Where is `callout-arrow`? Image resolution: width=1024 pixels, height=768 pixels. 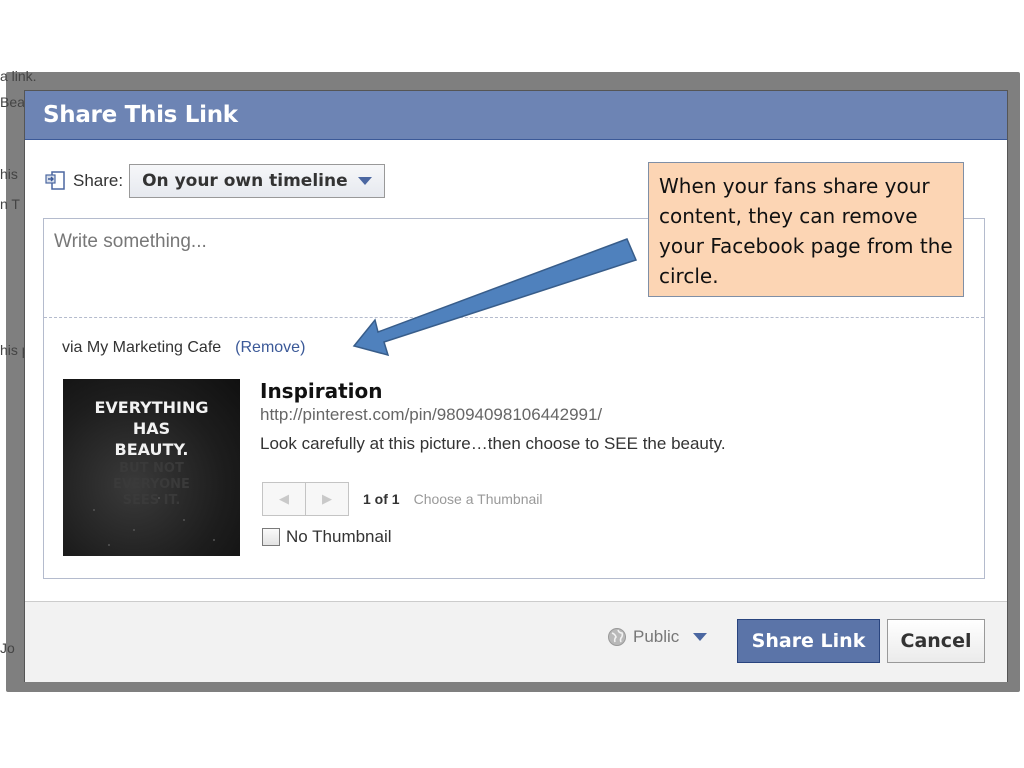
callout-arrow is located at coordinates (495, 297).